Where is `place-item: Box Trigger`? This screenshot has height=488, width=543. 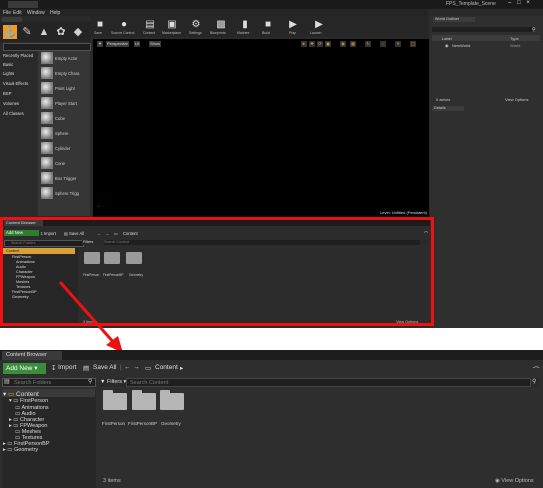 place-item: Box Trigger is located at coordinates (65, 178).